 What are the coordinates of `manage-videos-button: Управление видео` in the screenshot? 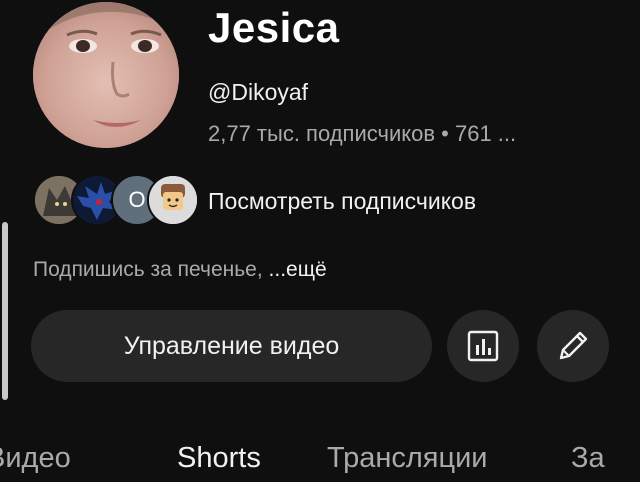 It's located at (231, 346).